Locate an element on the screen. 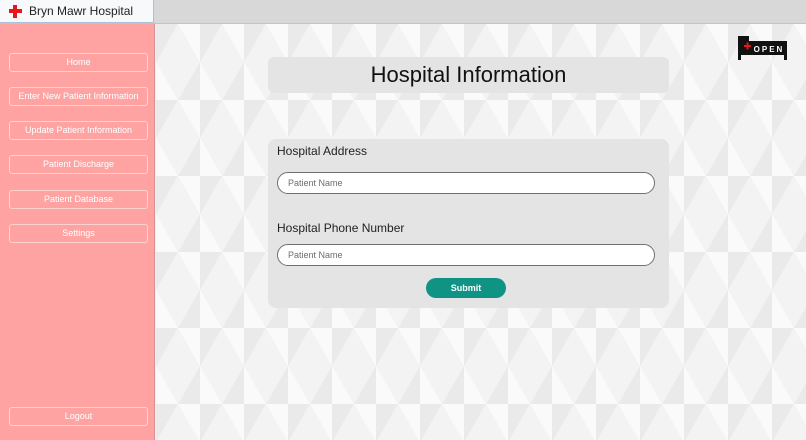  hospital-address-input is located at coordinates (466, 183).